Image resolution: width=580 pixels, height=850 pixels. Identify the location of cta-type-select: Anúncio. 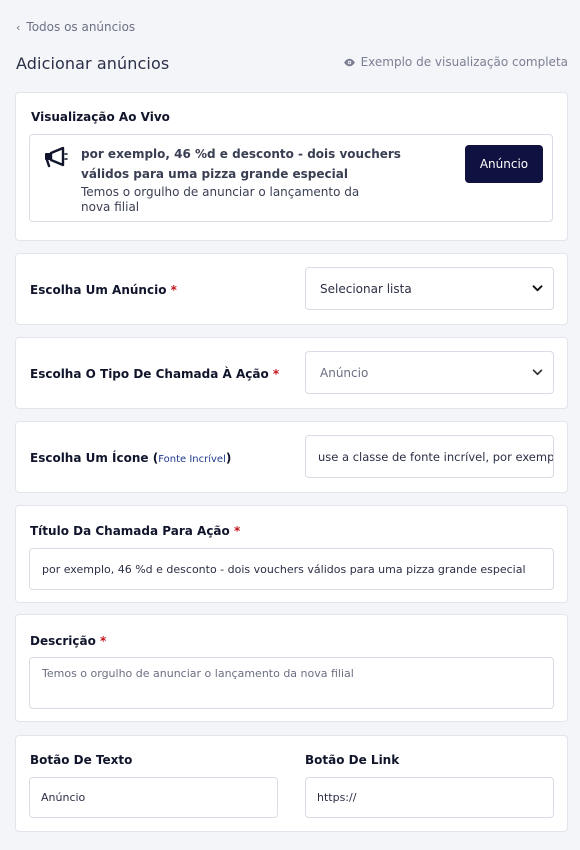
(429, 372).